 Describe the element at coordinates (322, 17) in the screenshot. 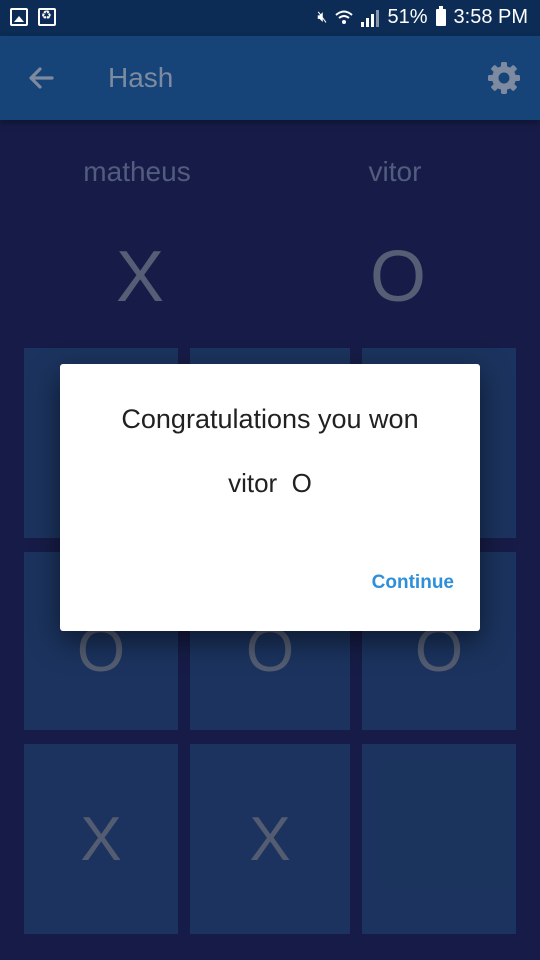

I see `mute-icon: 🔇︎` at that location.